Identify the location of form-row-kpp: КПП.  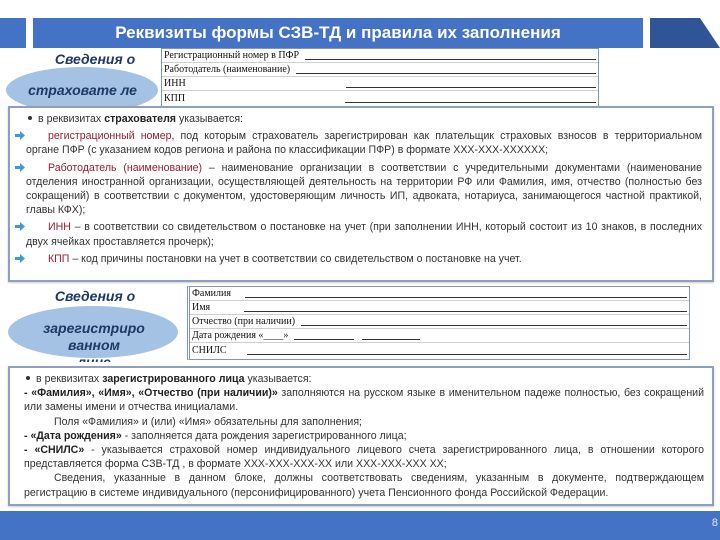
(380, 98).